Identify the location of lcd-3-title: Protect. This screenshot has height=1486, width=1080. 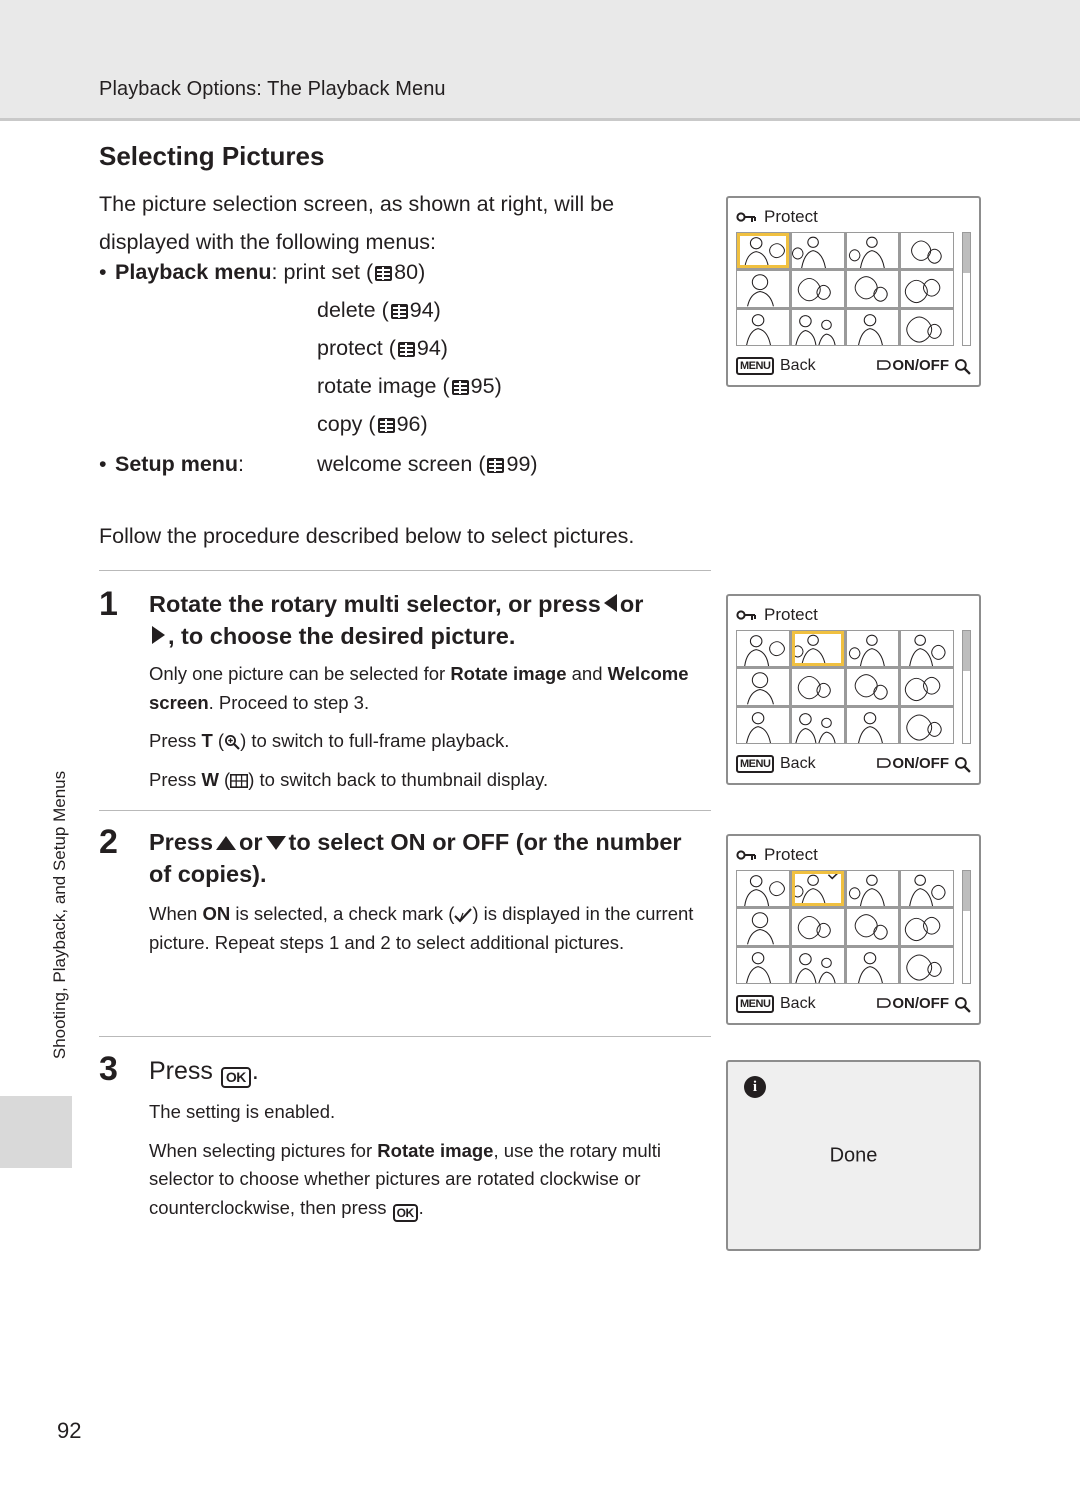
(791, 854).